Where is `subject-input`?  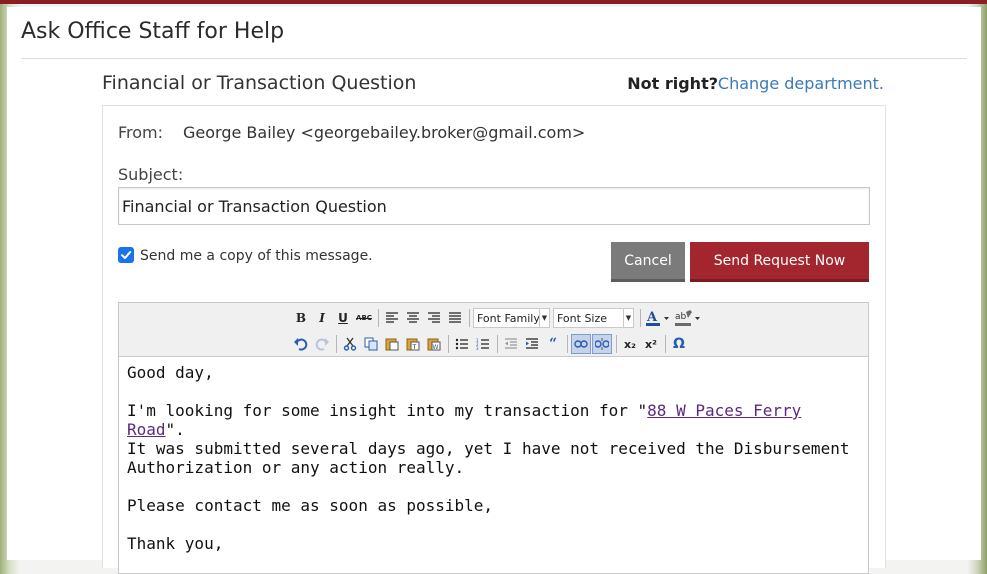
subject-input is located at coordinates (494, 206).